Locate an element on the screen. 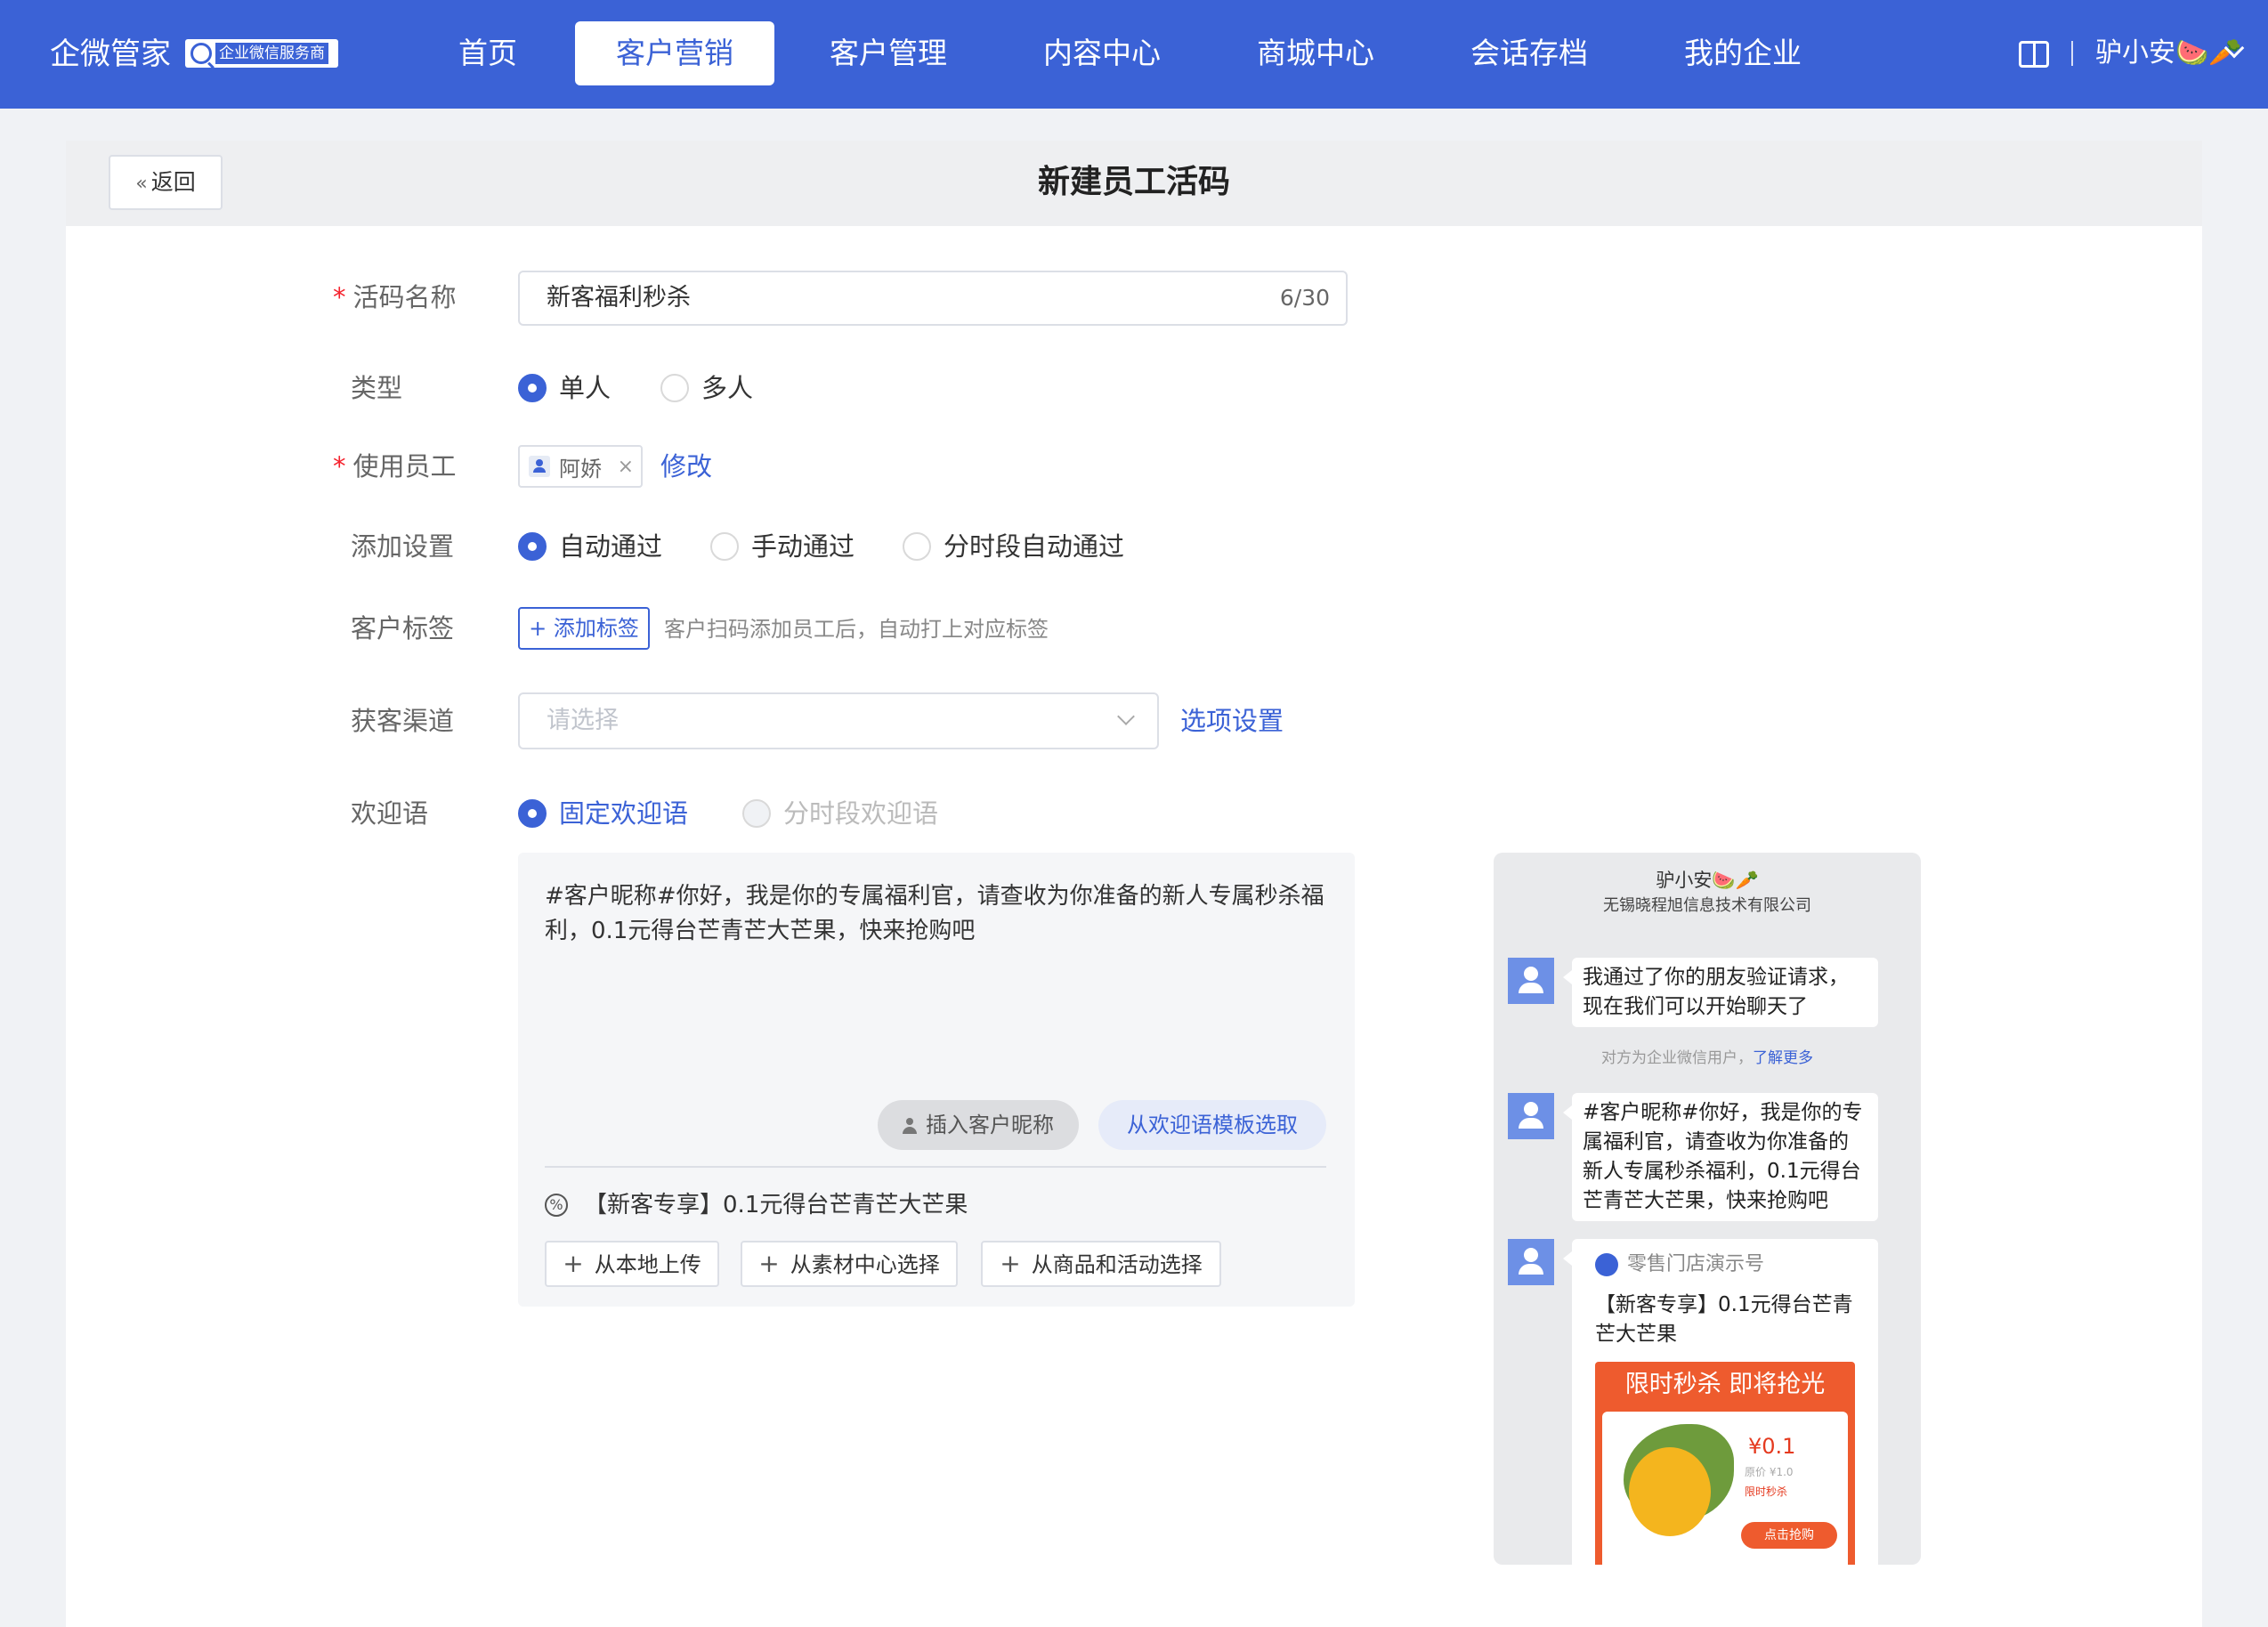 The image size is (2268, 1627). chat-bubble-verify: 我通过了你的朋友验证请求，现在我们可以开始聊天了 is located at coordinates (1720, 992).